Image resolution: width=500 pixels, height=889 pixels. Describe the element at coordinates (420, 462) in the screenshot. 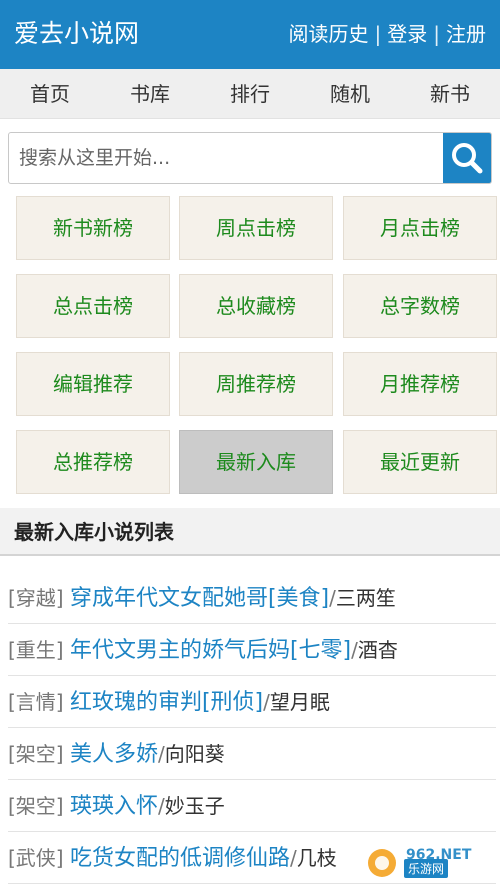

I see `ranking-recently-updated: 最近更新` at that location.